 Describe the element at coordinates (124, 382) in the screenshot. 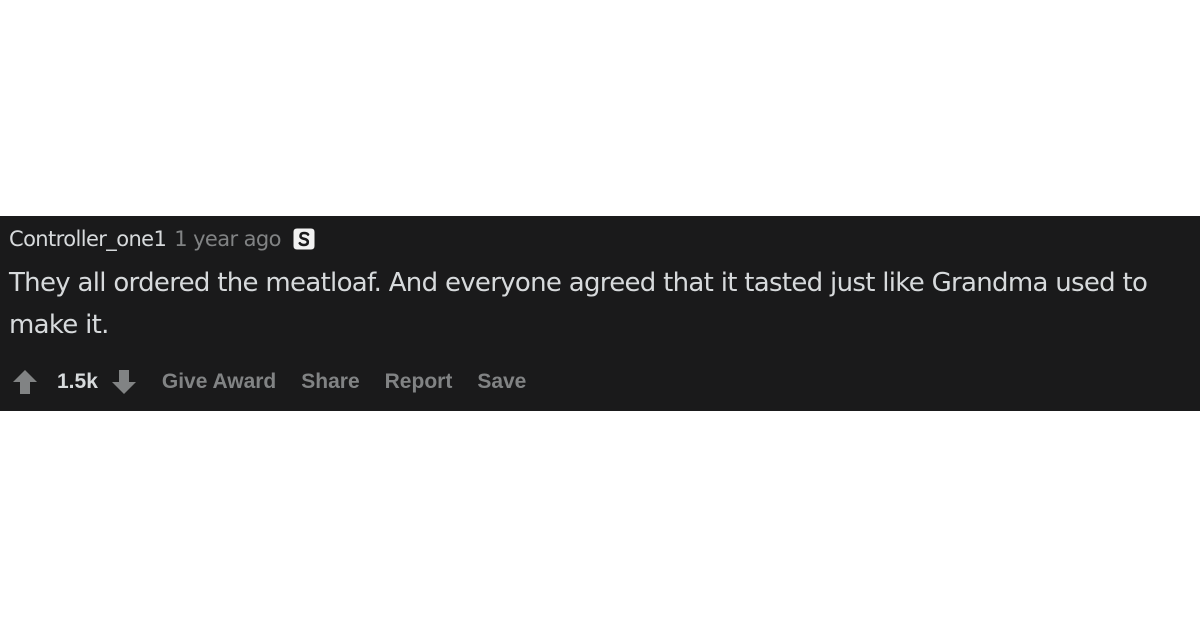

I see `downvote-arrow-icon` at that location.